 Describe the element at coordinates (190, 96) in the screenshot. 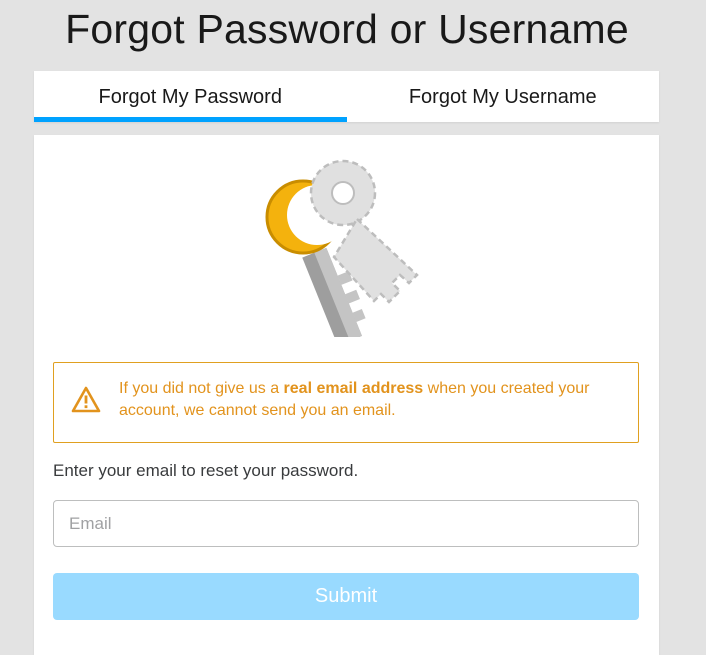

I see `tab-forgot-password: Forgot My Password` at that location.